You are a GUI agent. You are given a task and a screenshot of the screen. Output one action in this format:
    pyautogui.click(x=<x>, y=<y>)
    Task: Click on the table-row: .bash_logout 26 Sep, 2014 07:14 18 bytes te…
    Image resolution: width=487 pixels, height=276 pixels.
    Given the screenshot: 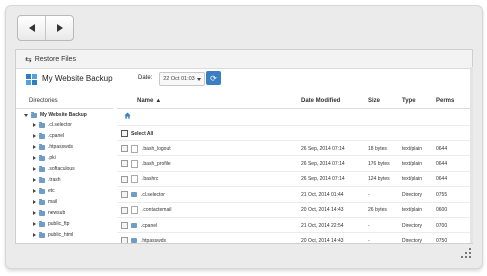 What is the action you would take?
    pyautogui.click(x=294, y=148)
    